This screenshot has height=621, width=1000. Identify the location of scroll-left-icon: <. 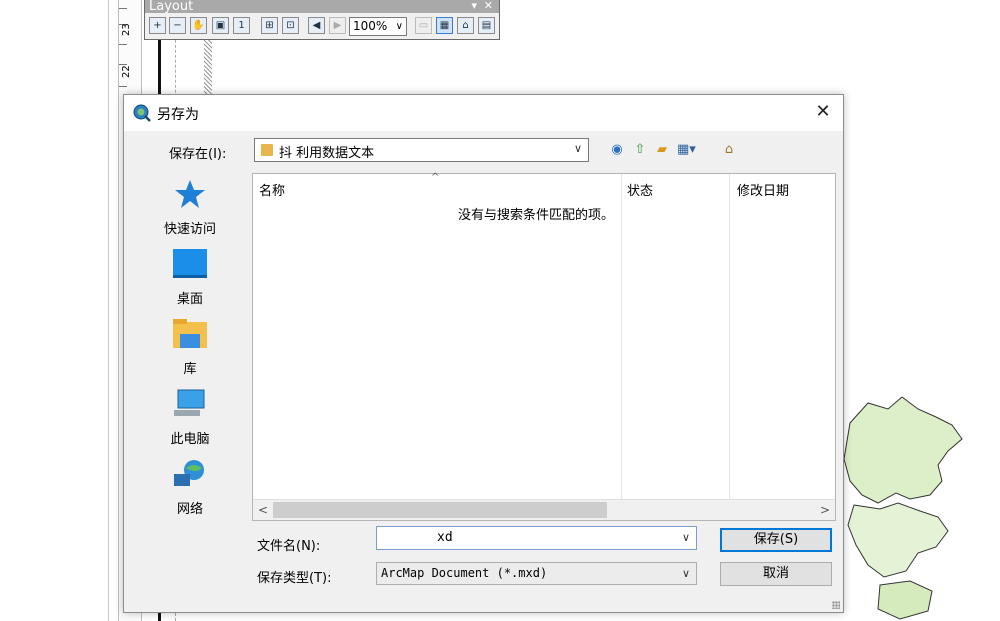
(263, 510).